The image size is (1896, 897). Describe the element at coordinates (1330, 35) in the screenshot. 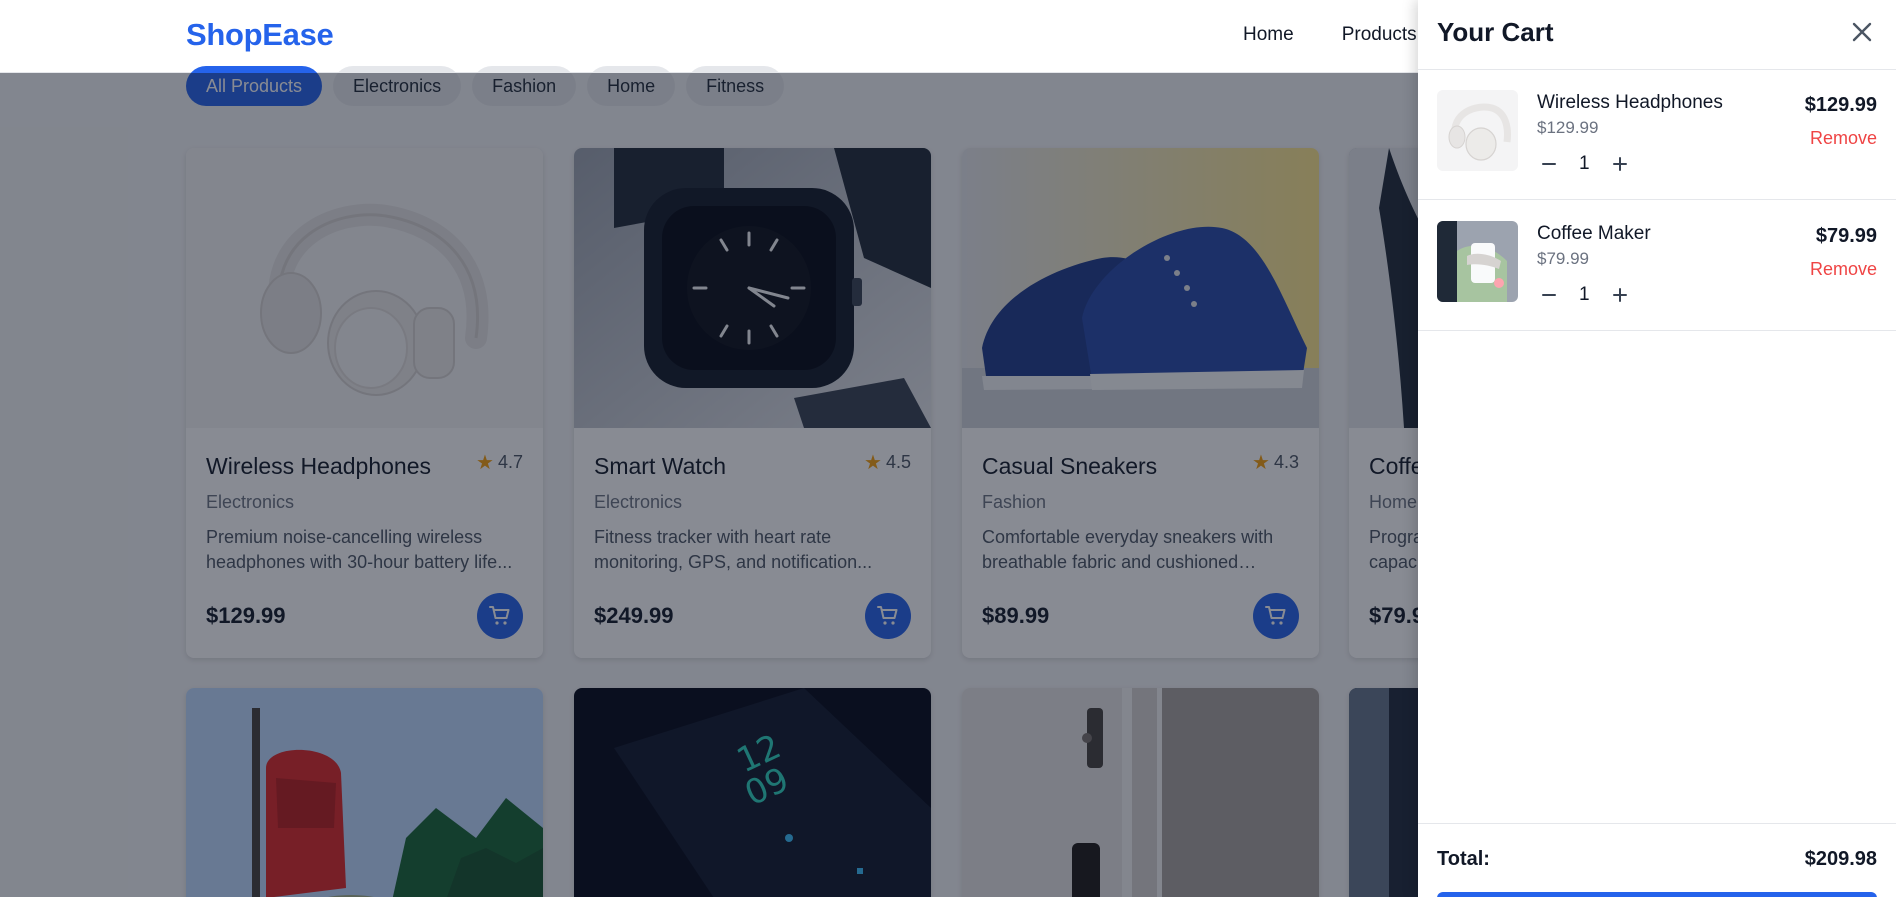

I see `main-nav: Home Products` at that location.